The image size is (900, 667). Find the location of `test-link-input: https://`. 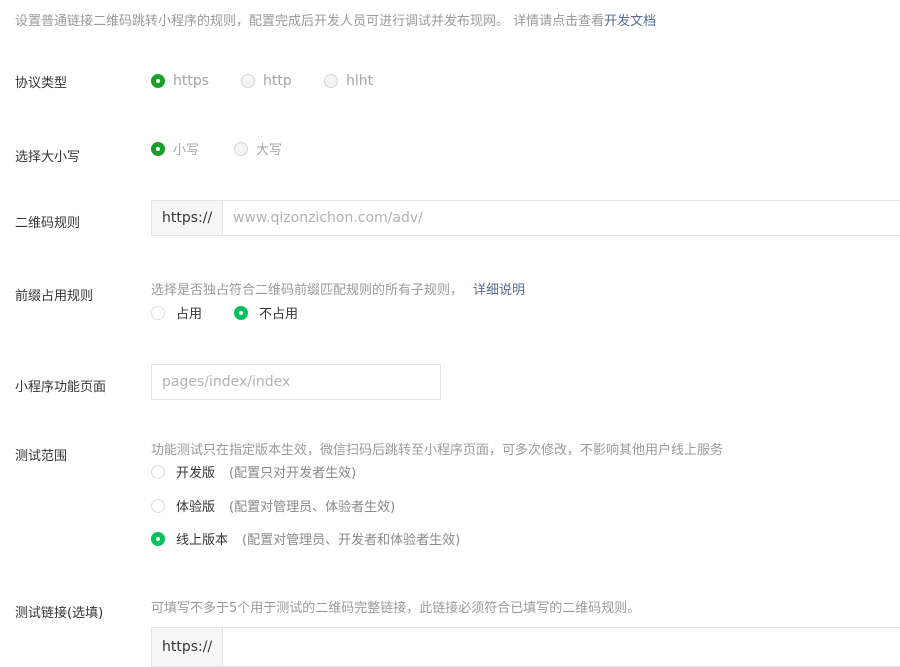

test-link-input: https:// is located at coordinates (525, 647).